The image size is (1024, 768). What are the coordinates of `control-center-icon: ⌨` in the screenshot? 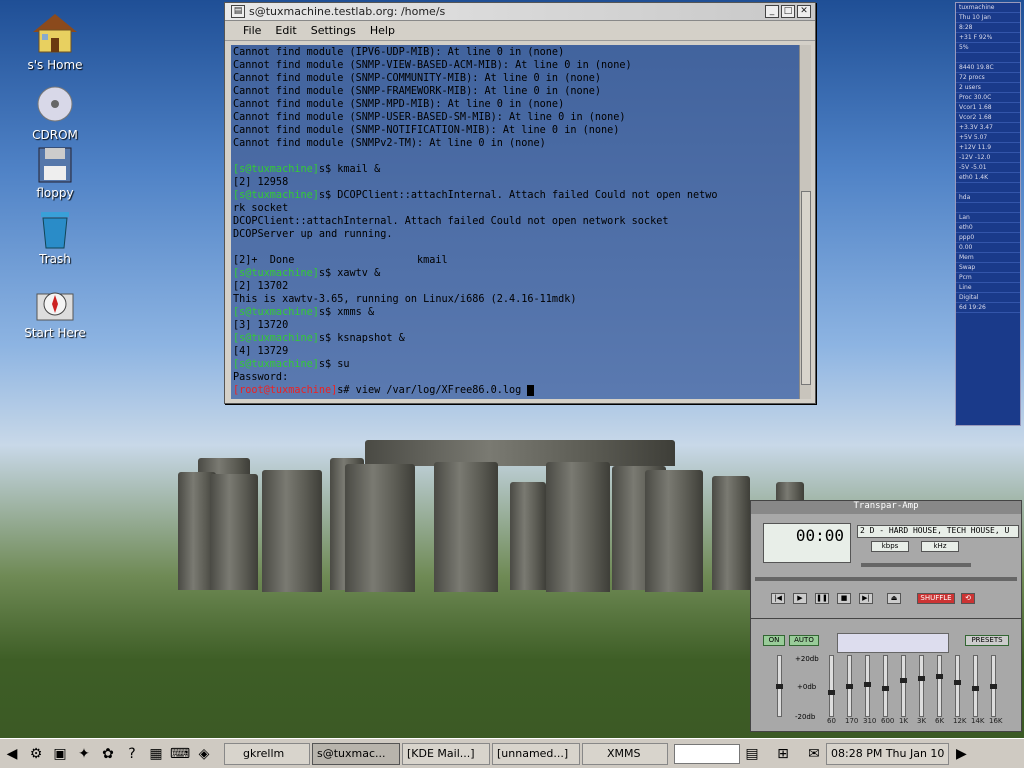 It's located at (180, 754).